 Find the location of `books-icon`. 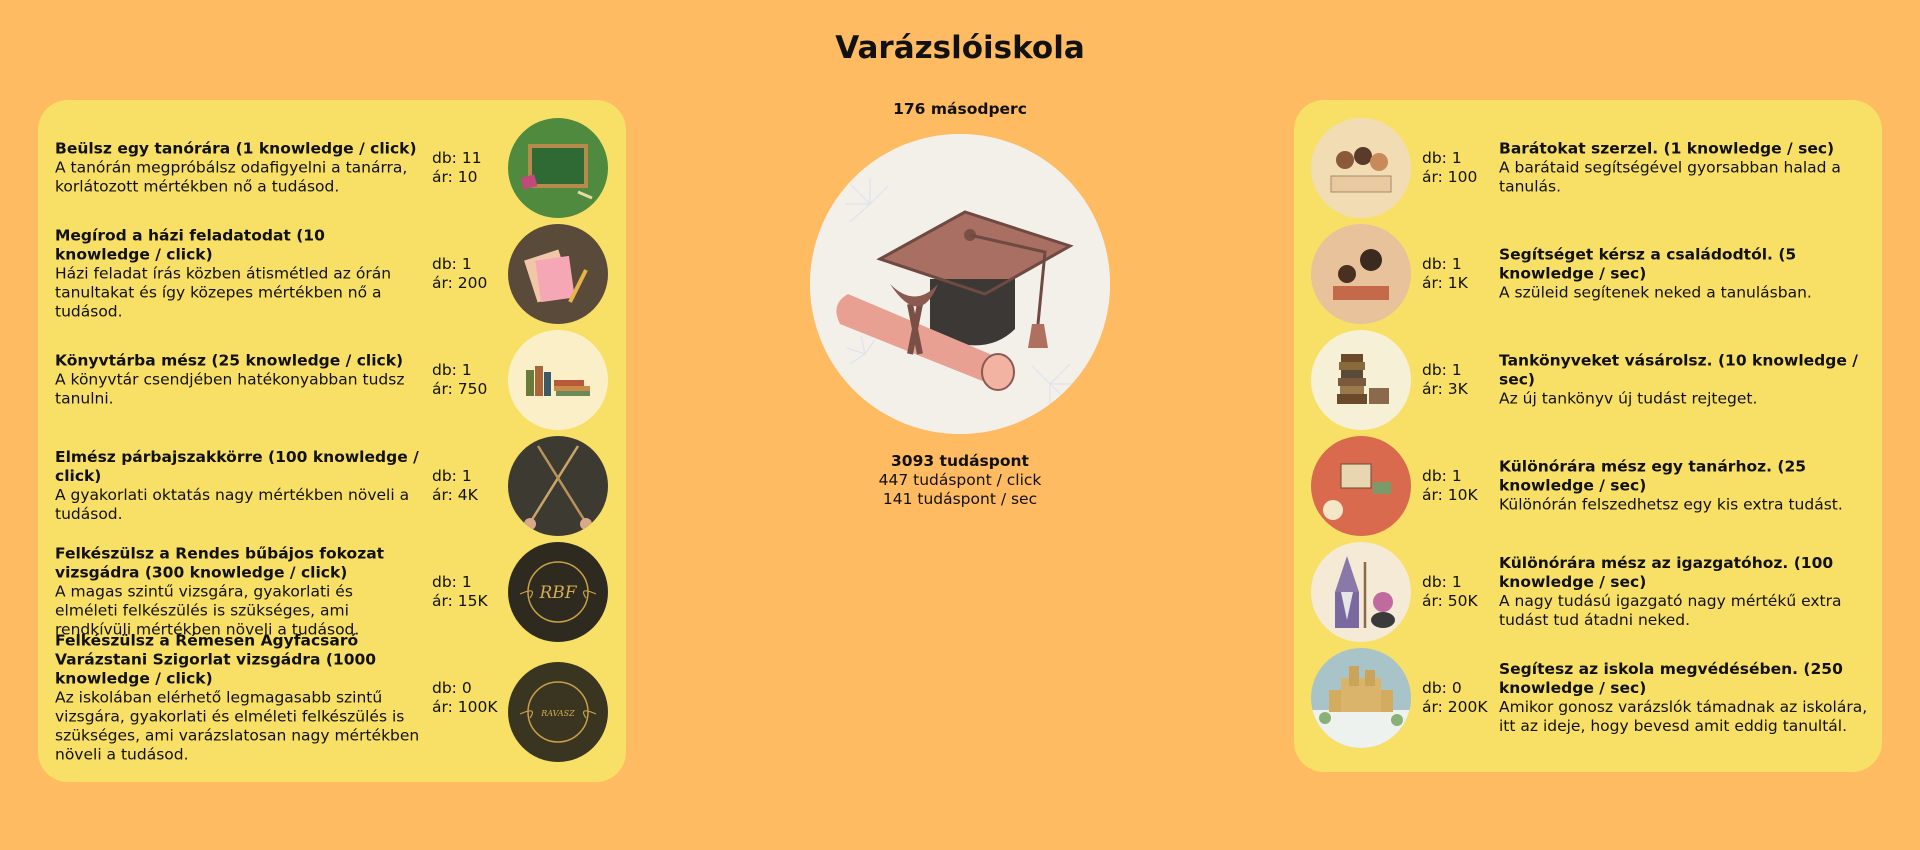

books-icon is located at coordinates (558, 380).